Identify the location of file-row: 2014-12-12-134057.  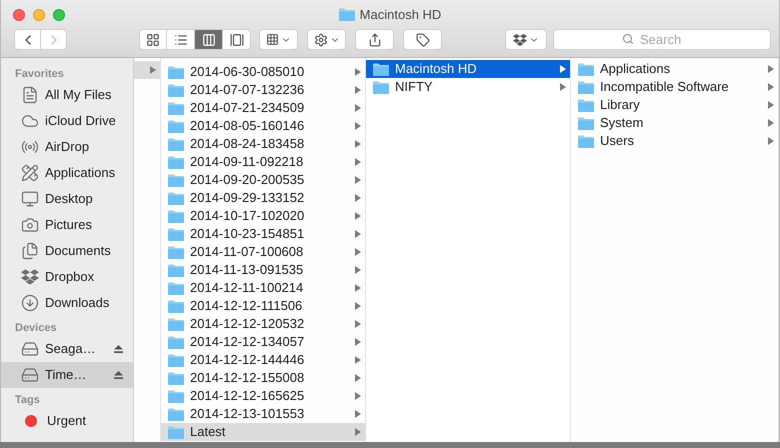
(263, 342).